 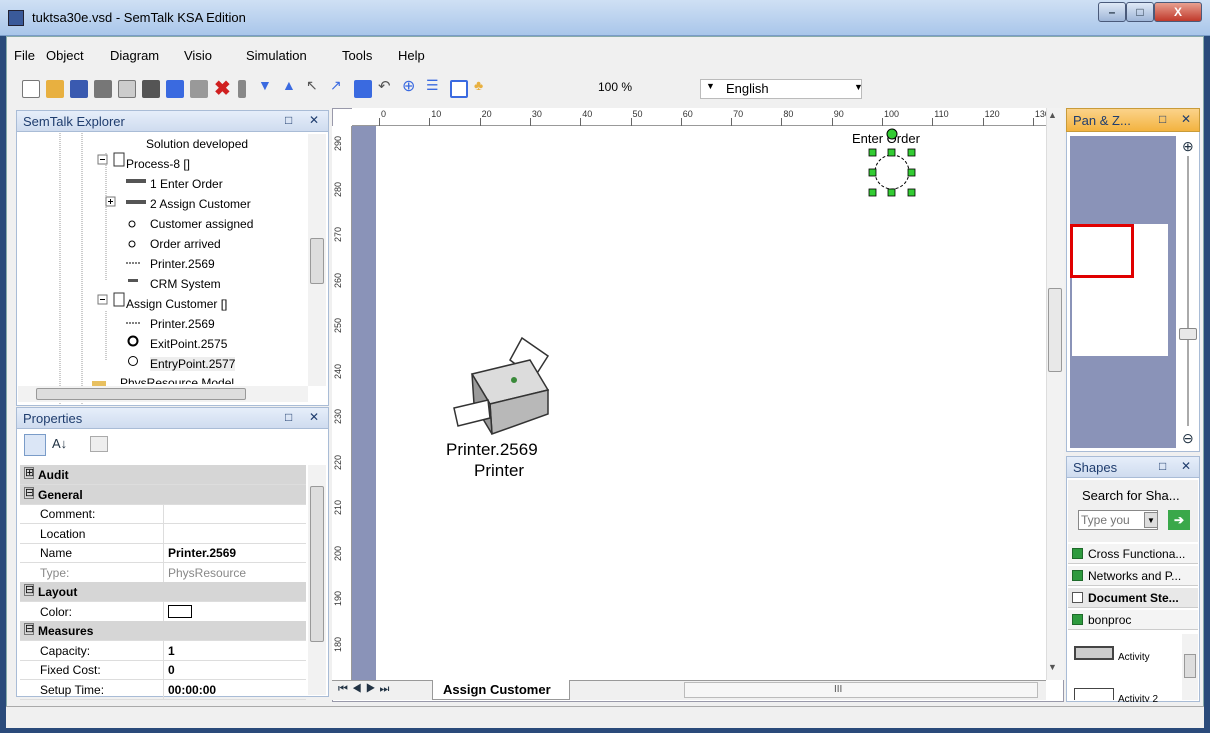 What do you see at coordinates (65, 55) in the screenshot?
I see `menu-object: Object` at bounding box center [65, 55].